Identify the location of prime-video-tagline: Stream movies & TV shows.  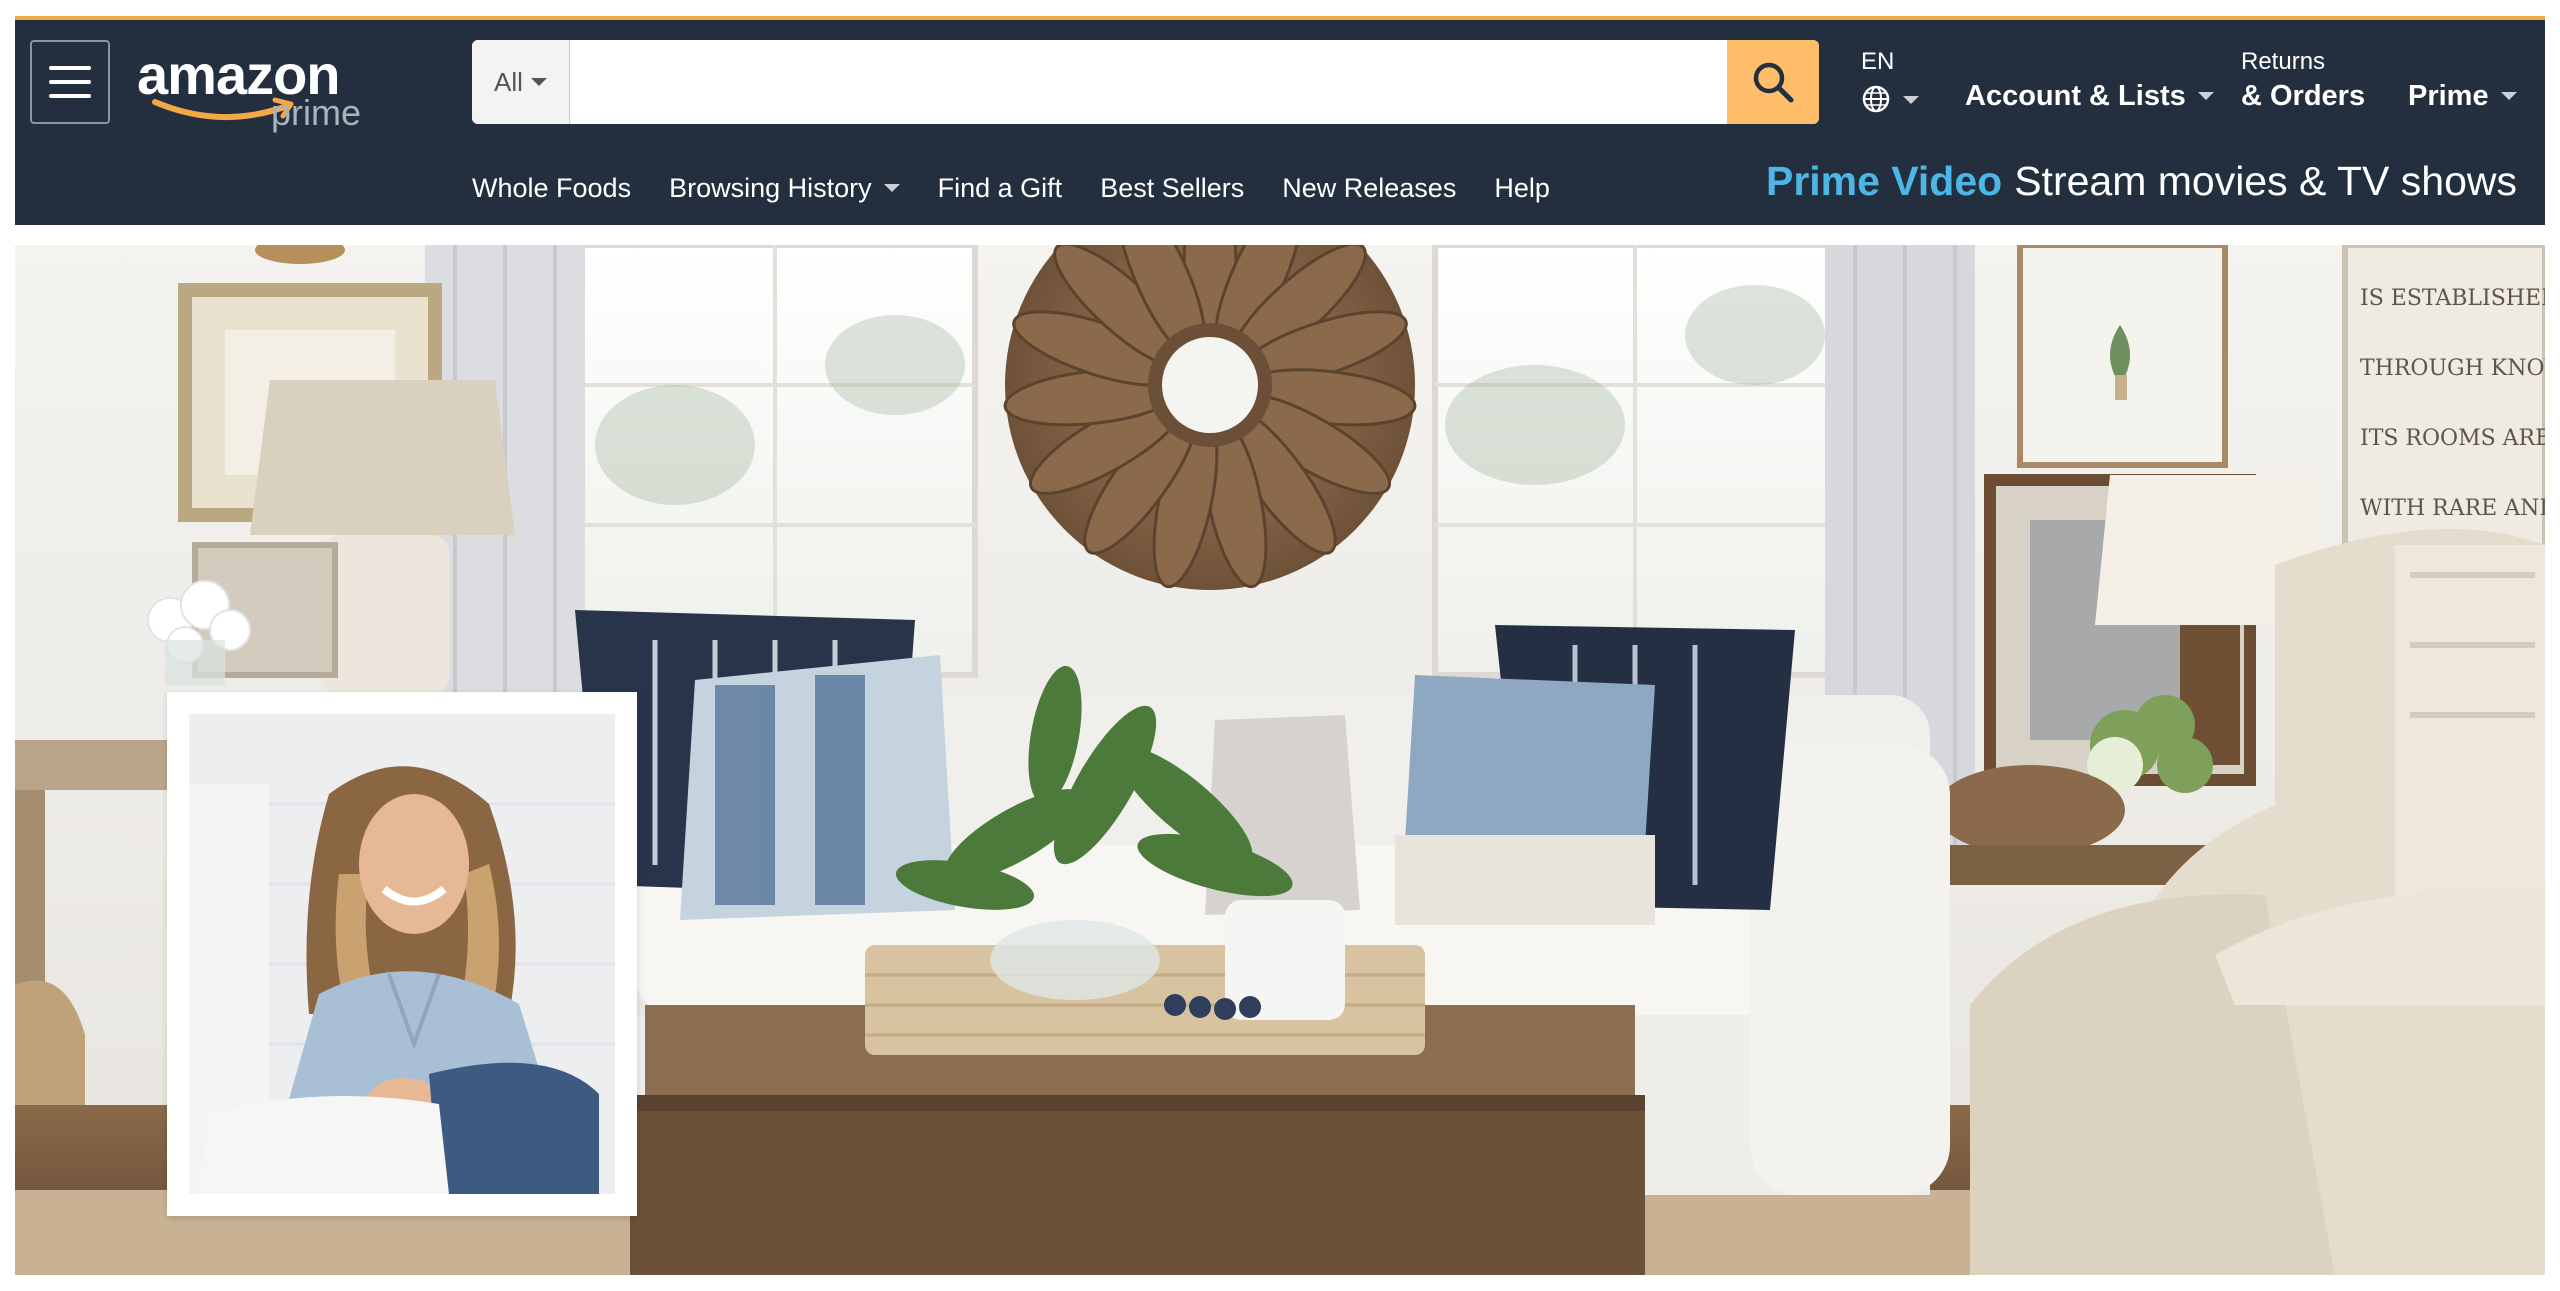
(2265, 181).